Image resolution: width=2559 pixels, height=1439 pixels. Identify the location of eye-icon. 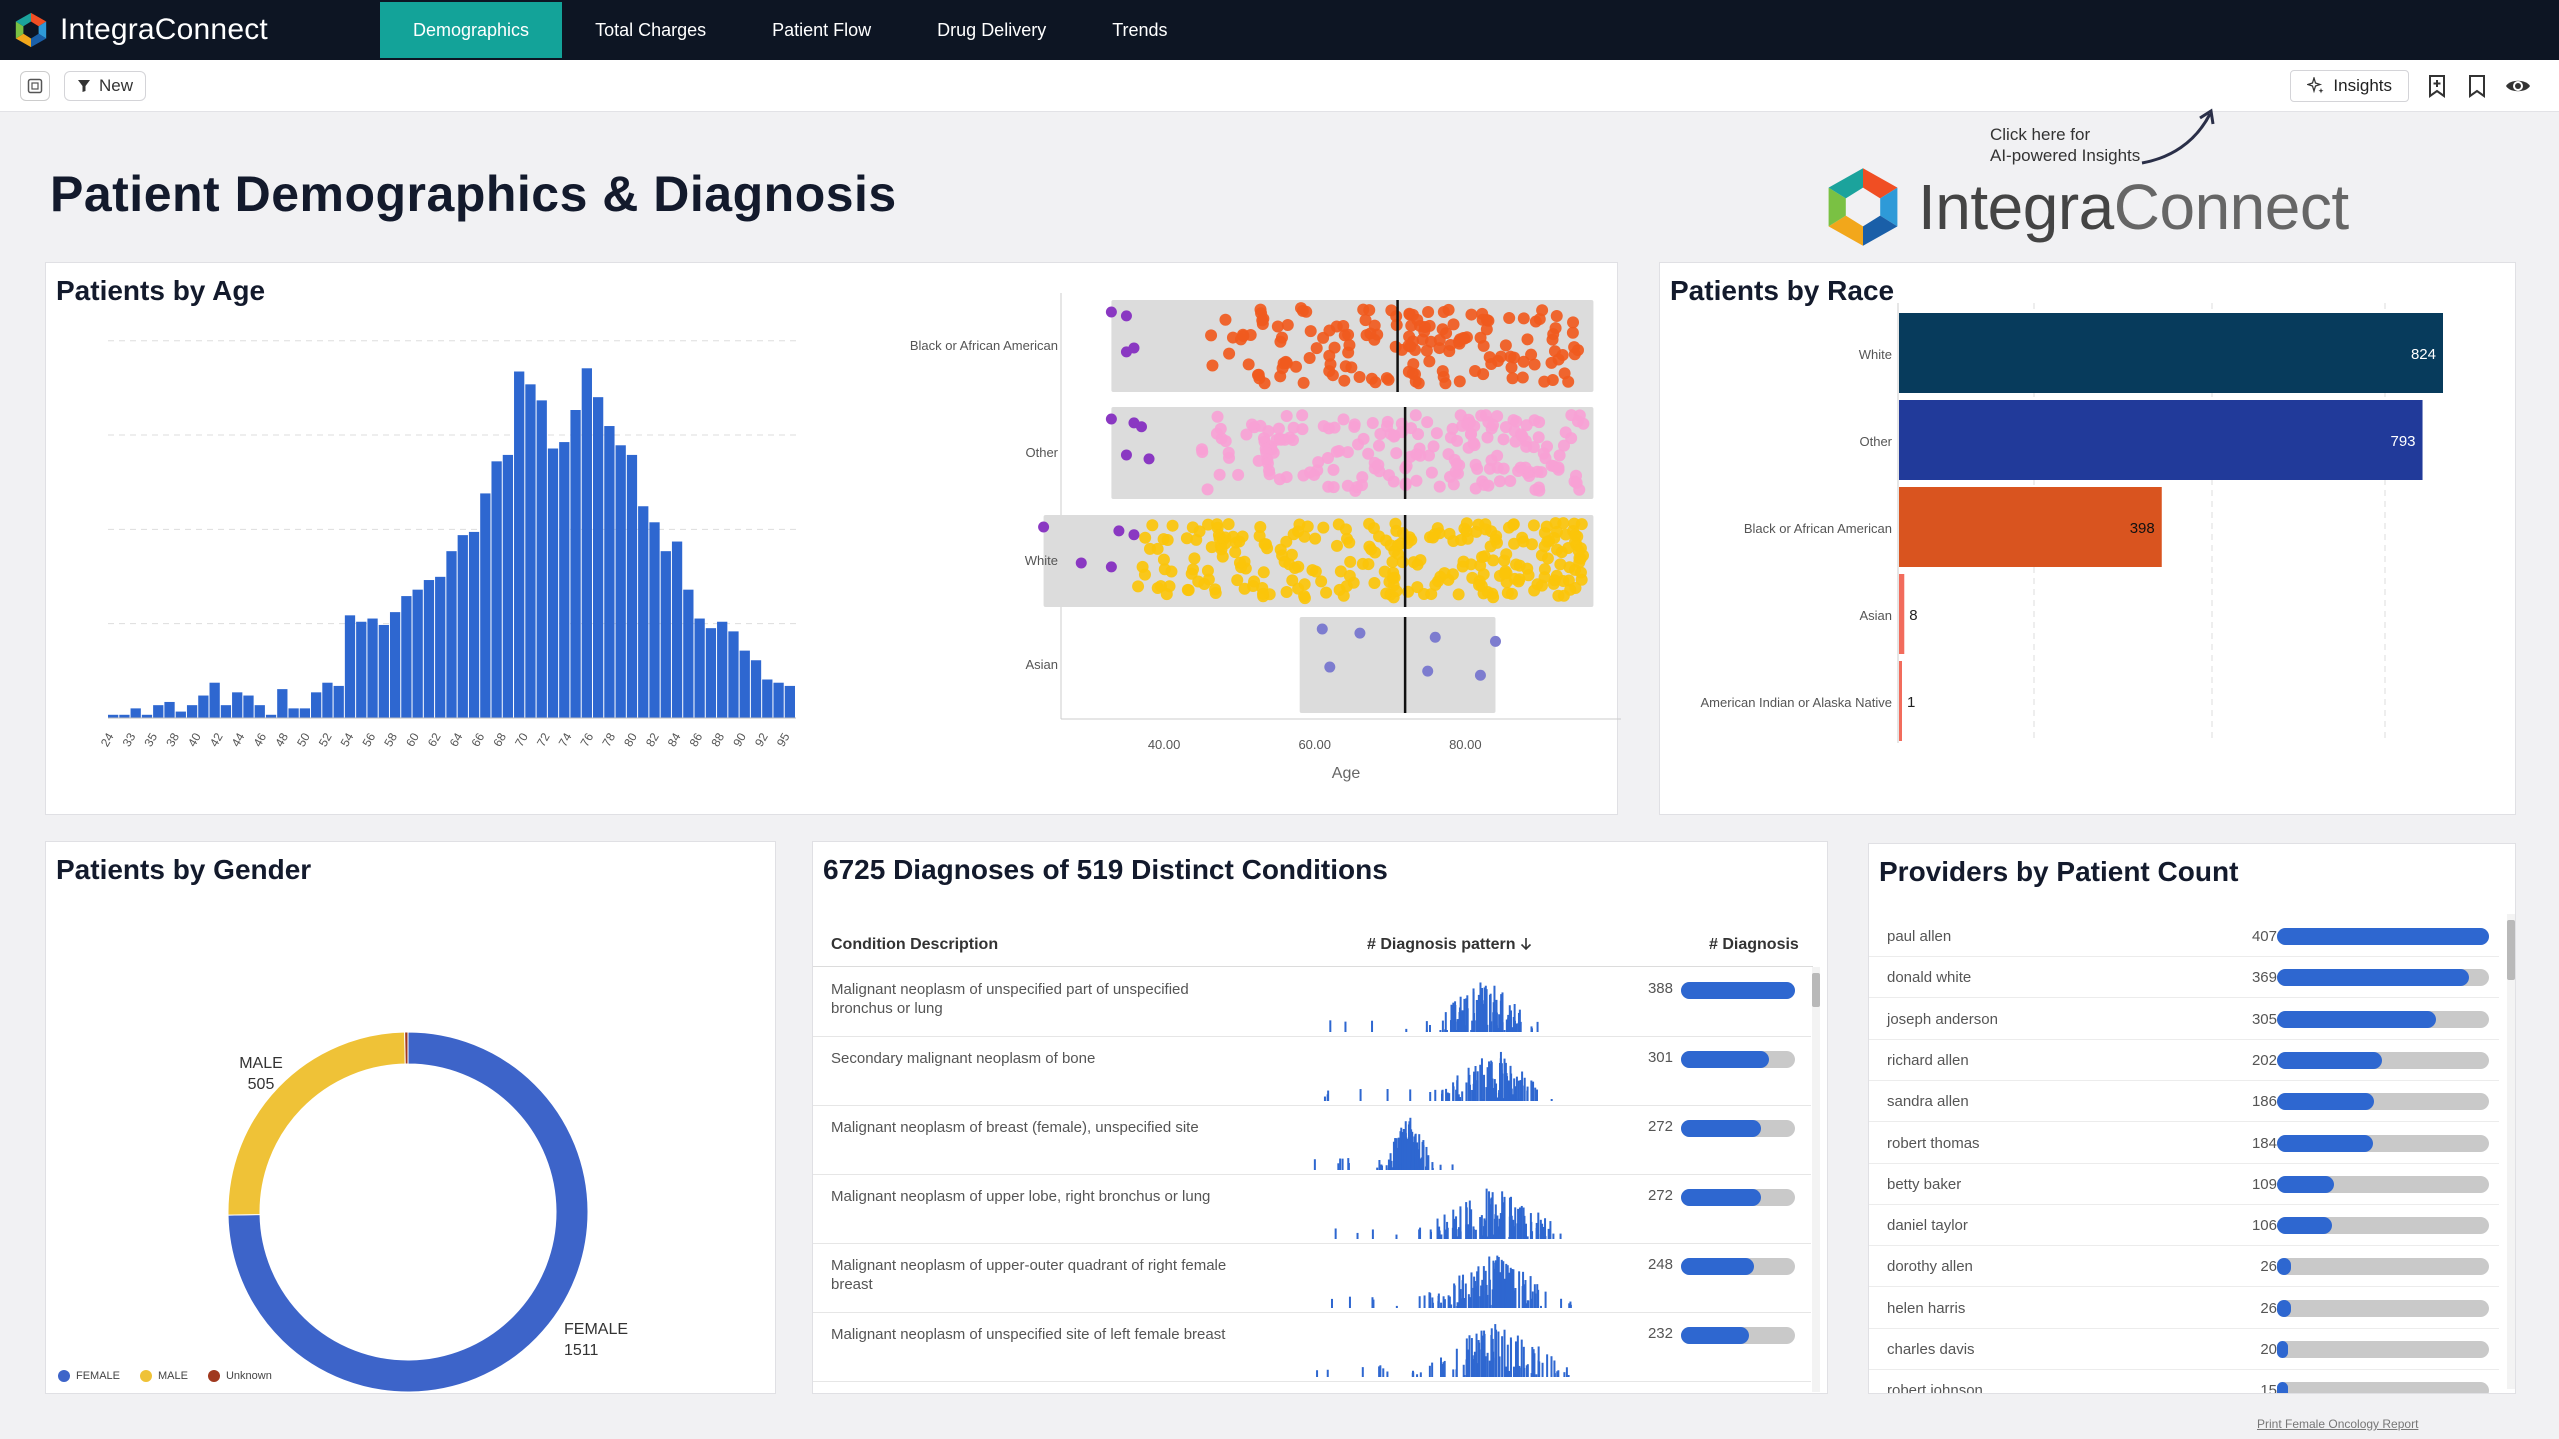
(2518, 86).